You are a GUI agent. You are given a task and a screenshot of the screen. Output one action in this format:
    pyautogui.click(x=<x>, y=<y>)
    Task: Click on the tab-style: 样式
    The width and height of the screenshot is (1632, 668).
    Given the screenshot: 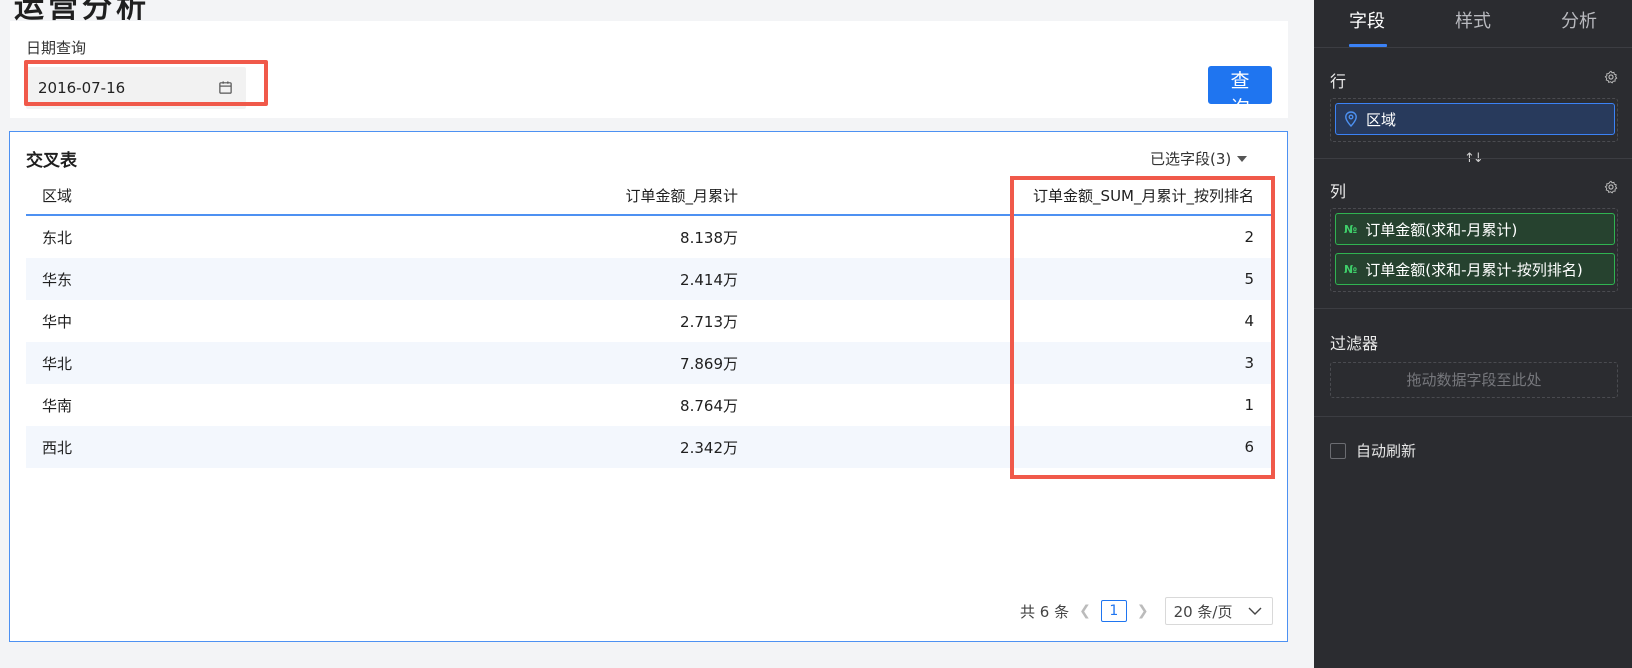 What is the action you would take?
    pyautogui.click(x=1473, y=23)
    